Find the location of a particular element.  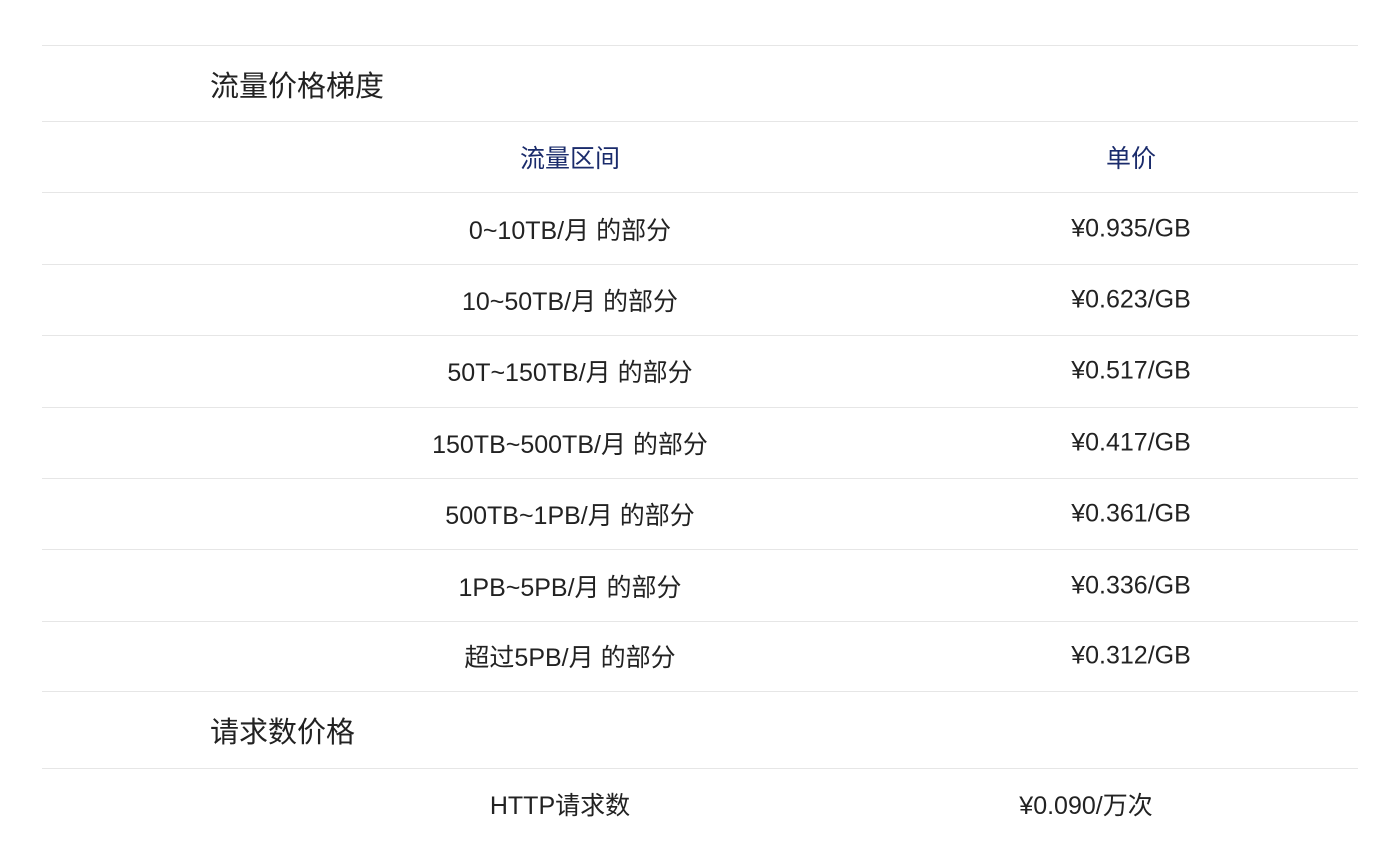

row-price: ¥0.623/GB is located at coordinates (1131, 299).